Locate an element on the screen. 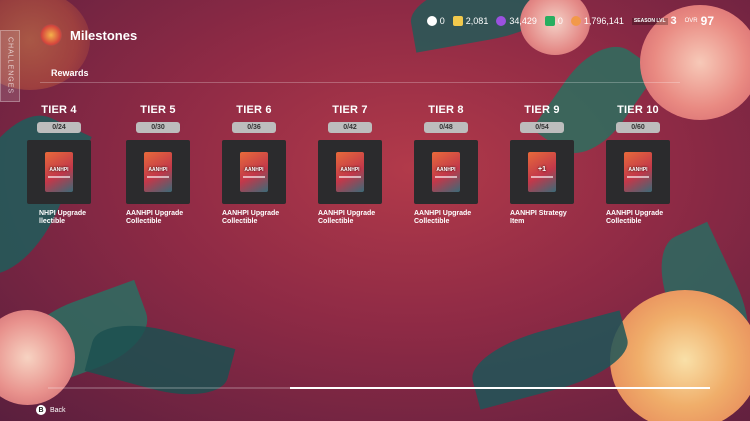 This screenshot has height=421, width=750. tier-progress: 0/30 is located at coordinates (158, 127).